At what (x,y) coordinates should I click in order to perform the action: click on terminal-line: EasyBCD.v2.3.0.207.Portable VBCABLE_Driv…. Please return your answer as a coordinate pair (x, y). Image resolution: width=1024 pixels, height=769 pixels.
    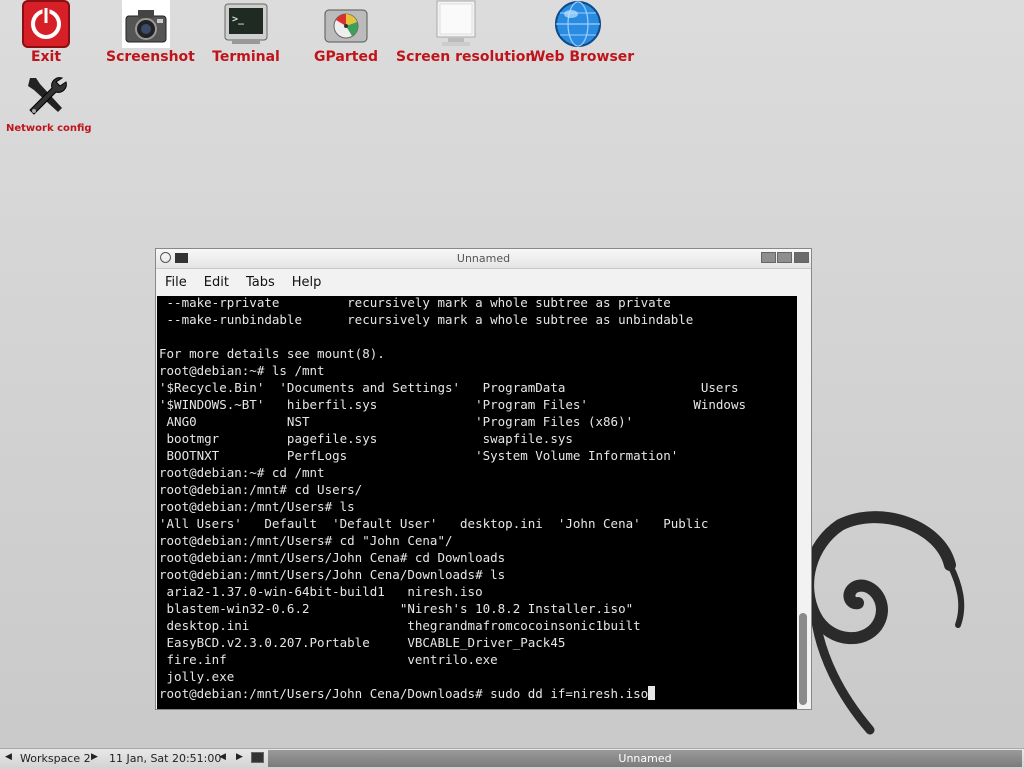
    Looking at the image, I should click on (366, 642).